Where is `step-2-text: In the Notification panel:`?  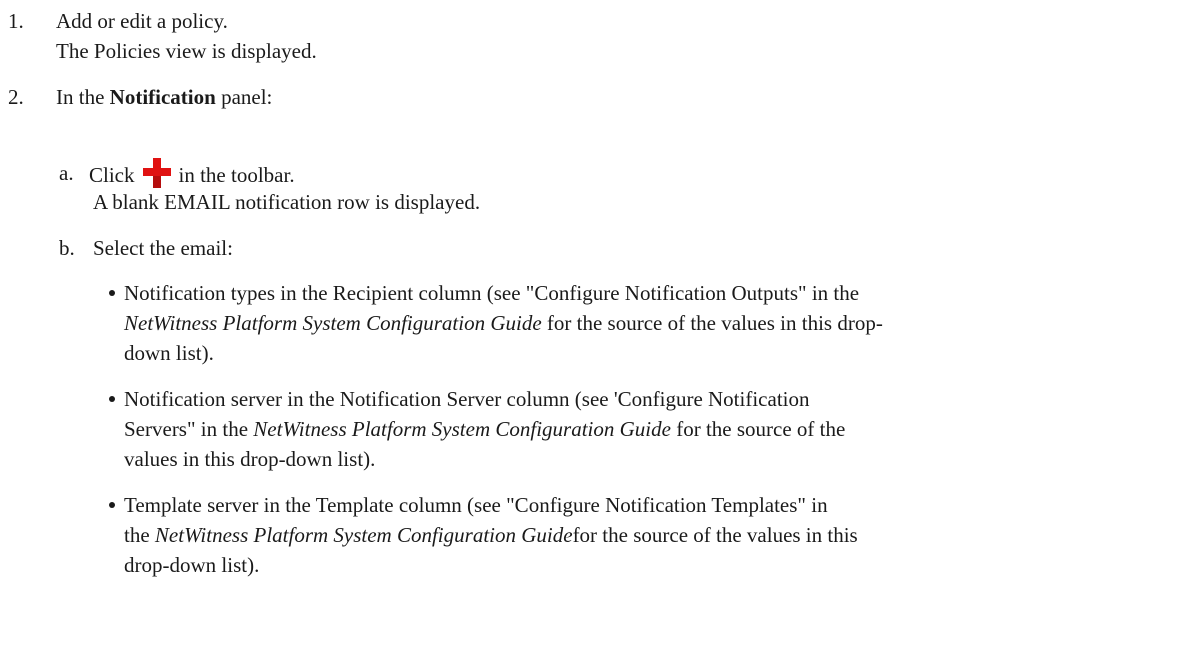 step-2-text: In the Notification panel: is located at coordinates (164, 97).